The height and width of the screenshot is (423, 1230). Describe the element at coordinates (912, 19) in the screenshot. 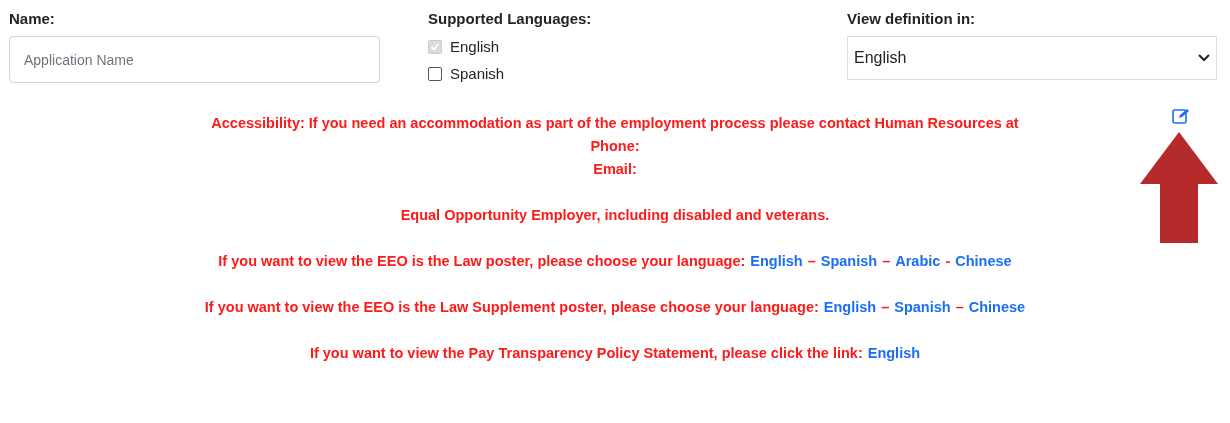

I see `field-label: View definition in:` at that location.